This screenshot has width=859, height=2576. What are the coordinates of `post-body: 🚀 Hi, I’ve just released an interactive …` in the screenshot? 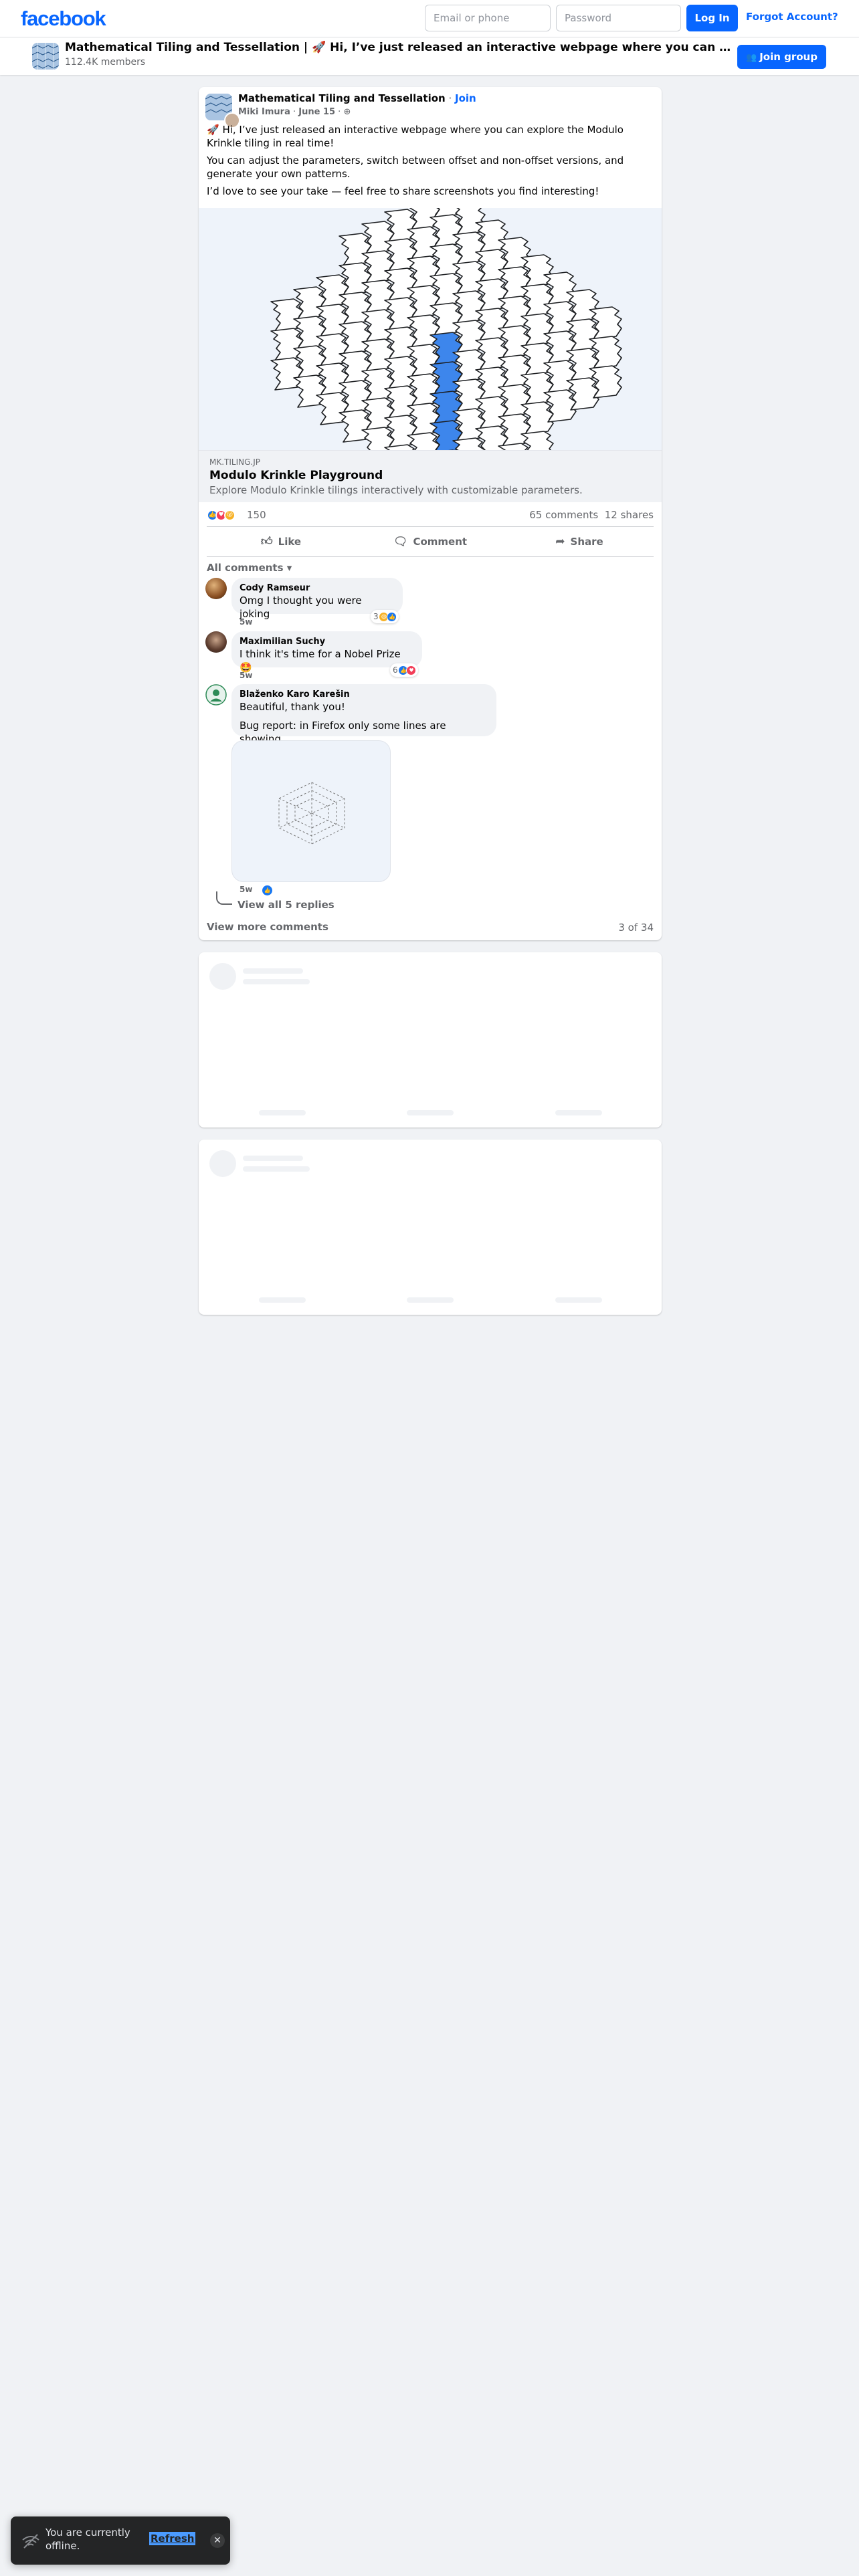 It's located at (431, 162).